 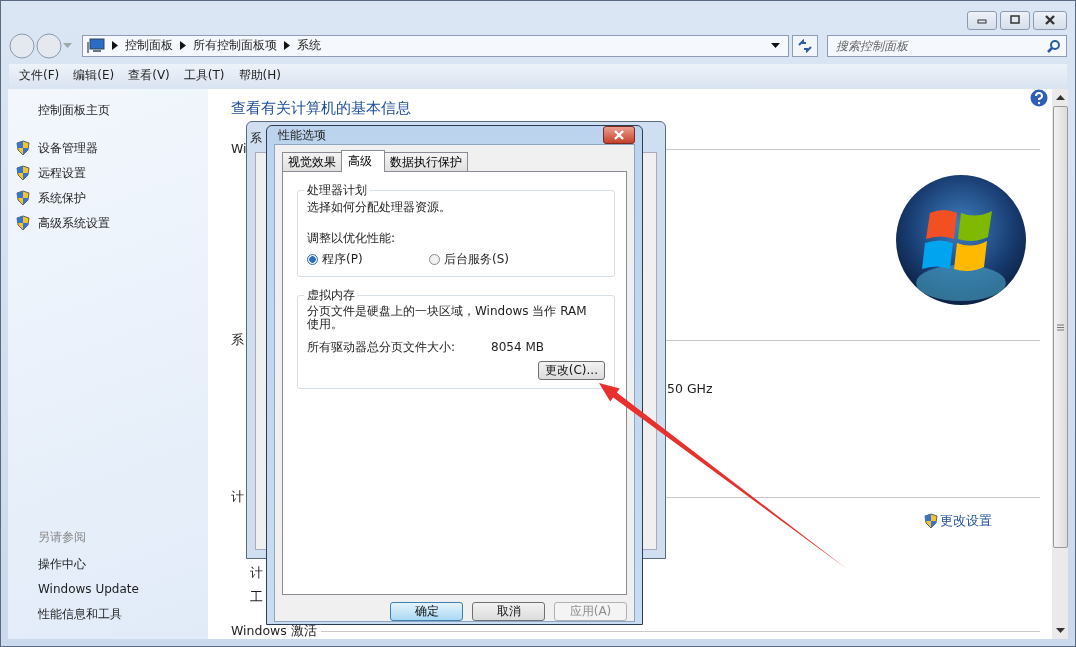 What do you see at coordinates (274, 631) in the screenshot?
I see `section-heading: Windows 激活` at bounding box center [274, 631].